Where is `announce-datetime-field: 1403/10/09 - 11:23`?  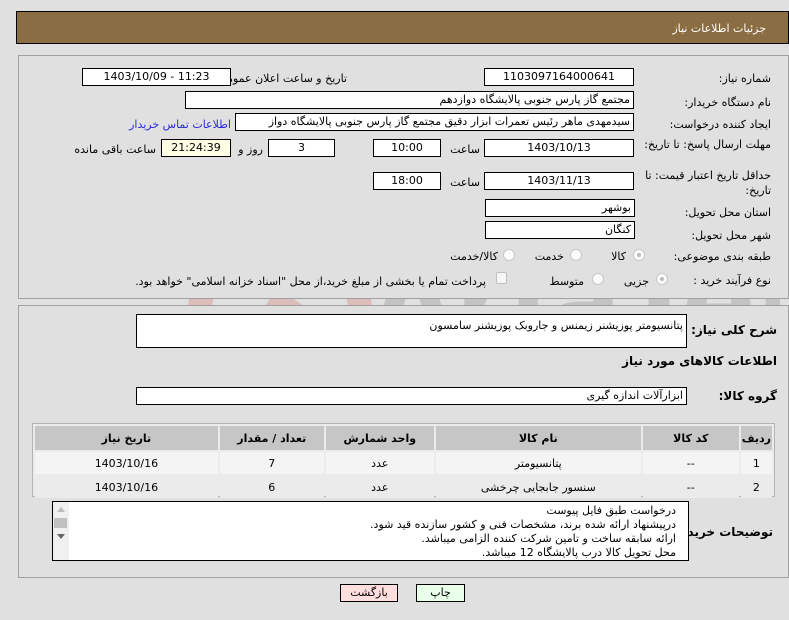
announce-datetime-field: 1403/10/09 - 11:23 is located at coordinates (156, 77).